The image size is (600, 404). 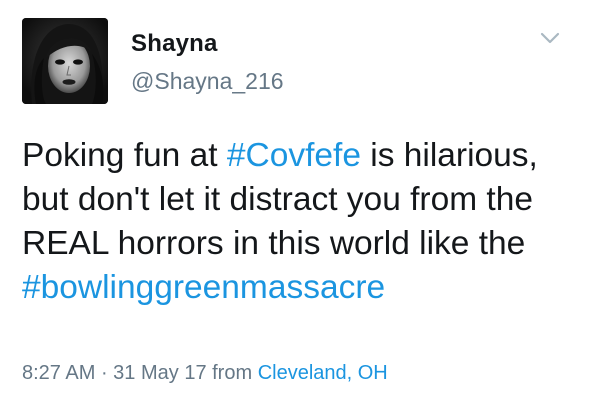 What do you see at coordinates (294, 155) in the screenshot?
I see `hashtag-link-covfefe: #Covfefe` at bounding box center [294, 155].